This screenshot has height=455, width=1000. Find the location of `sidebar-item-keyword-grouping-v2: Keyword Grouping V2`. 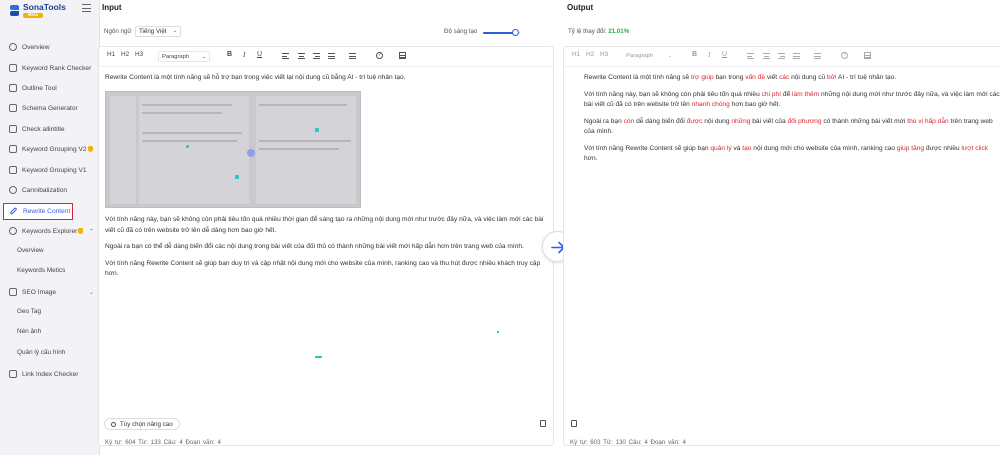

sidebar-item-keyword-grouping-v2: Keyword Grouping V2 is located at coordinates (50, 149).